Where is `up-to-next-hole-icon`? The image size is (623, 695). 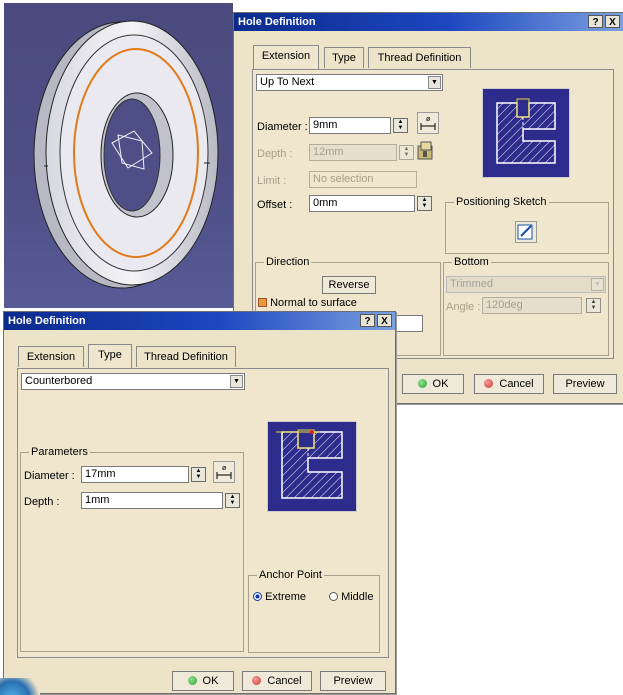
up-to-next-hole-icon is located at coordinates (526, 131).